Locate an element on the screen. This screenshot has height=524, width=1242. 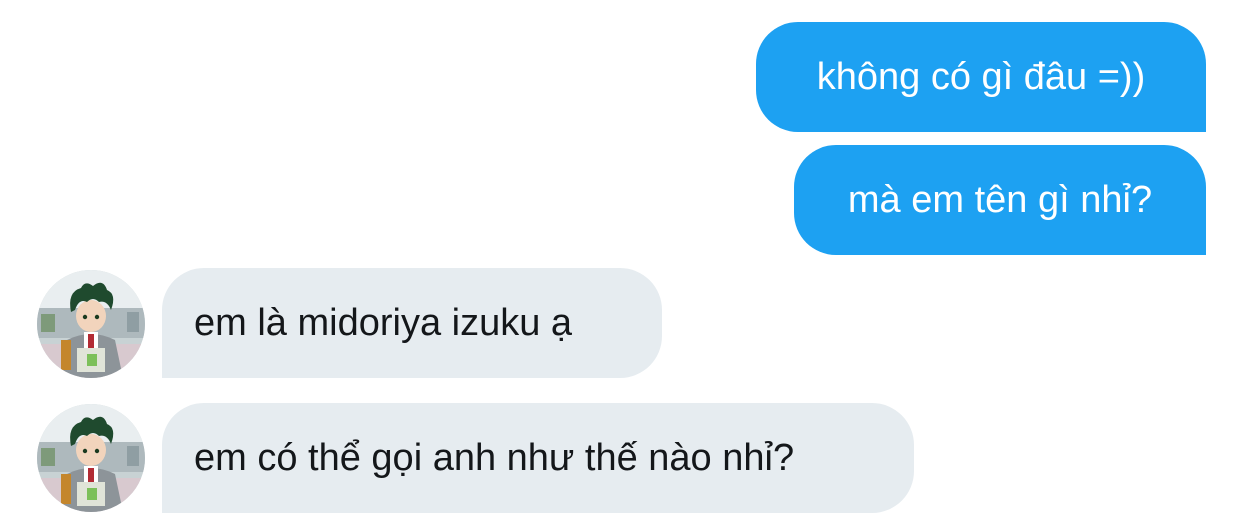
message-bubble-received: em là midoriya izuku ạ is located at coordinates (412, 323).